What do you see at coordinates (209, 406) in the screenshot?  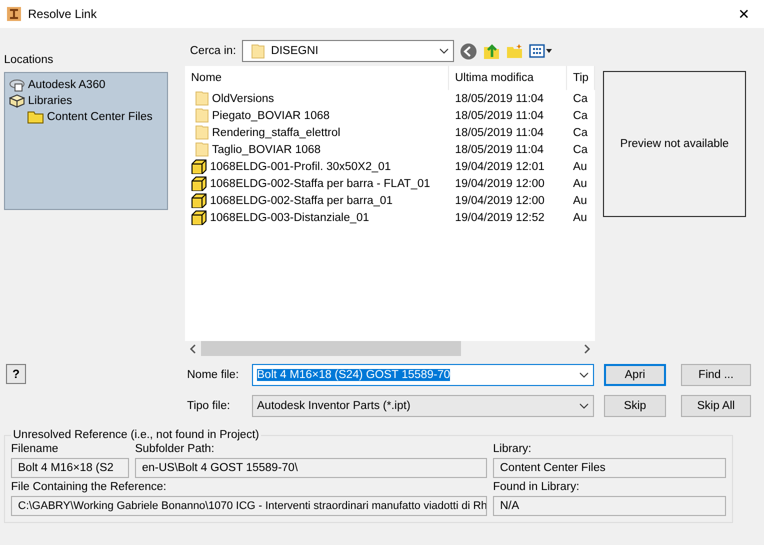 I see `file-type-label: Tipo file:` at bounding box center [209, 406].